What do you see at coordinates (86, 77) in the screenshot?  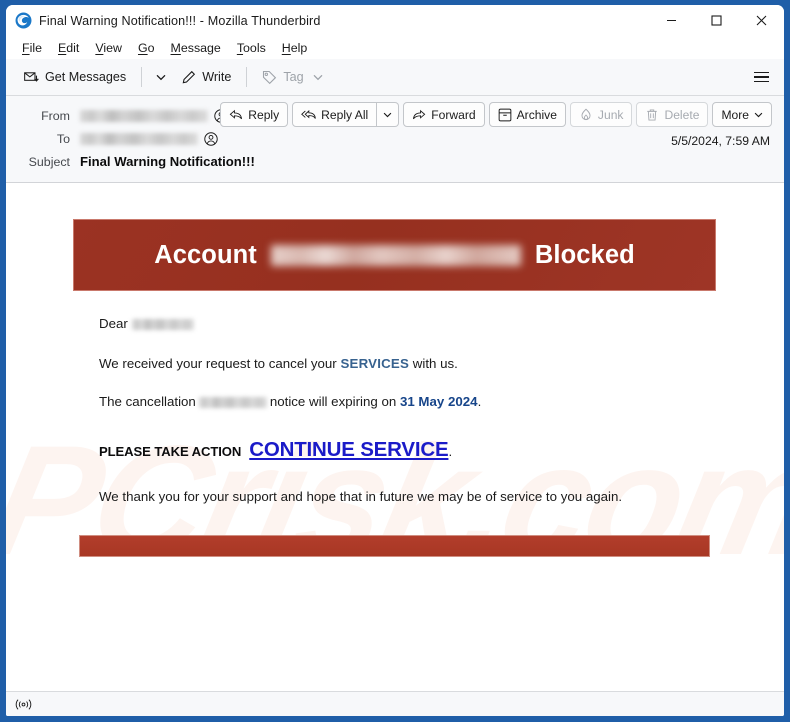 I see `get-messages-label: Get Messages` at bounding box center [86, 77].